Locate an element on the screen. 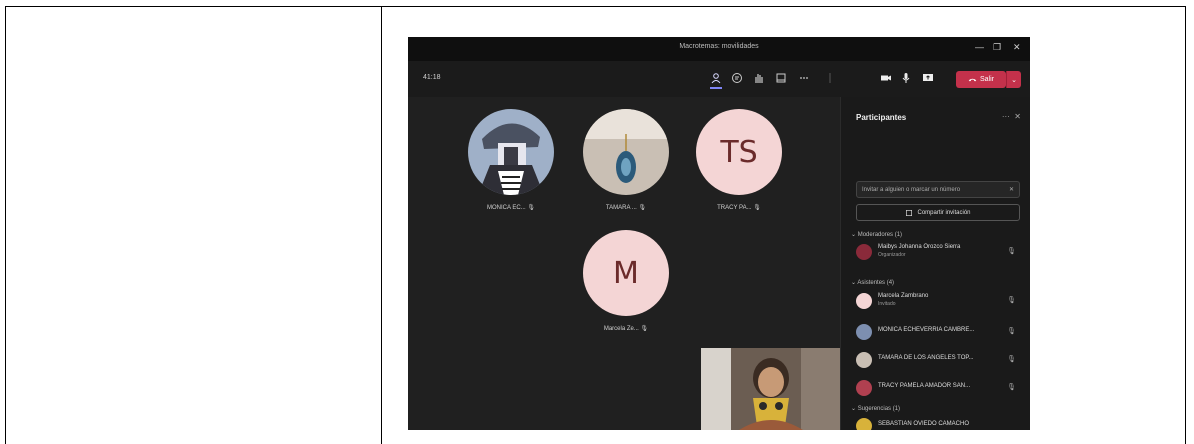 This screenshot has height=444, width=1194. participant-tile: TAMARA ... 🎙 is located at coordinates (626, 160).